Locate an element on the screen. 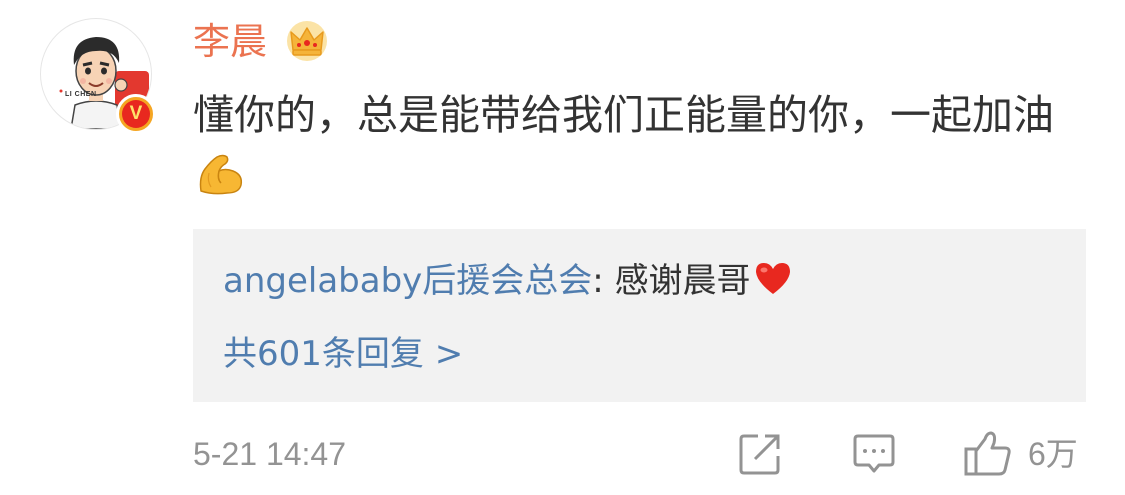 This screenshot has width=1125, height=495. username-link: 李晨 is located at coordinates (230, 42).